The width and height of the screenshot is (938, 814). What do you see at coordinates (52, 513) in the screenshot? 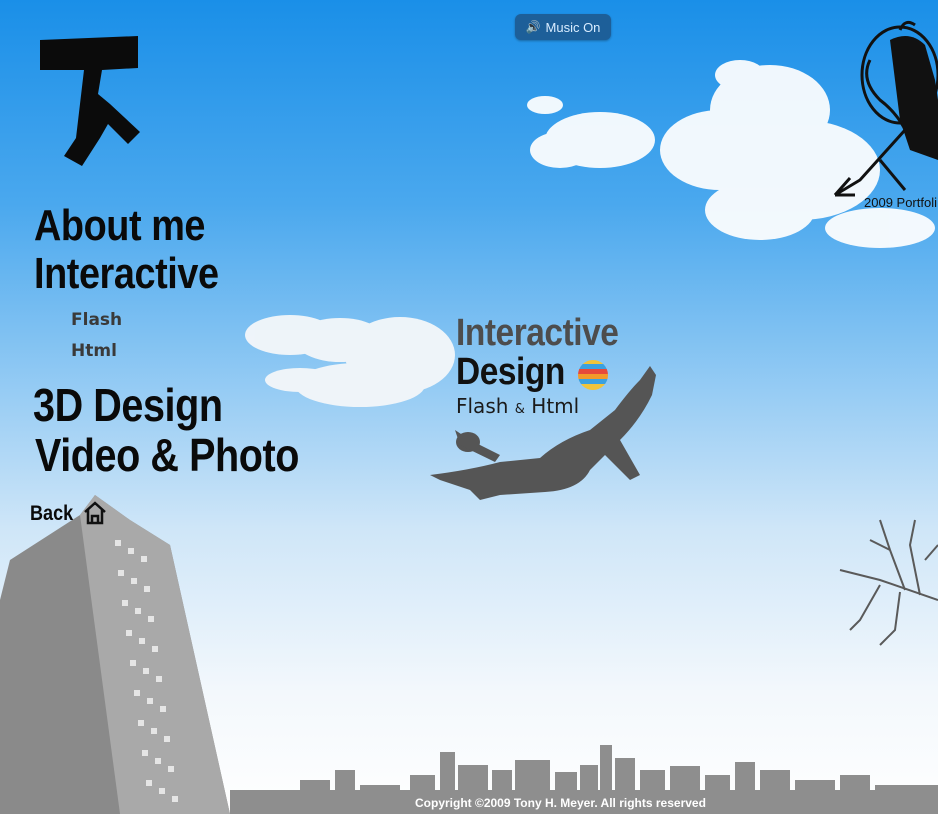
I see `back-label: Back` at bounding box center [52, 513].